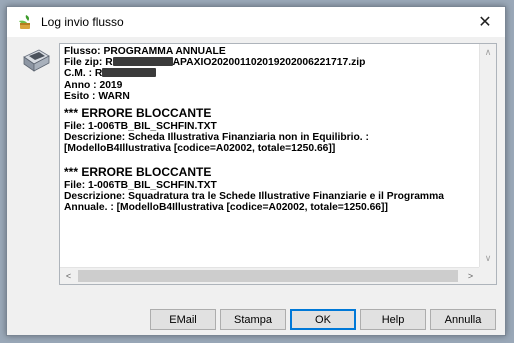  What do you see at coordinates (487, 275) in the screenshot?
I see `scrollbar-corner` at bounding box center [487, 275].